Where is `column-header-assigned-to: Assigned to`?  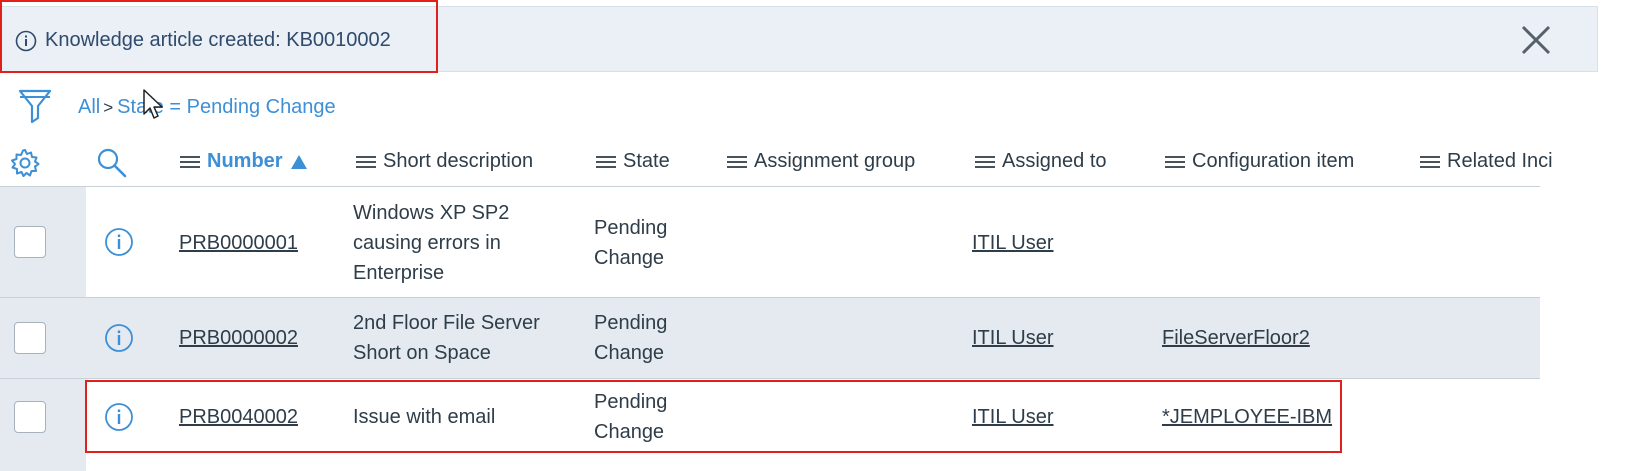
column-header-assigned-to: Assigned to is located at coordinates (1041, 161).